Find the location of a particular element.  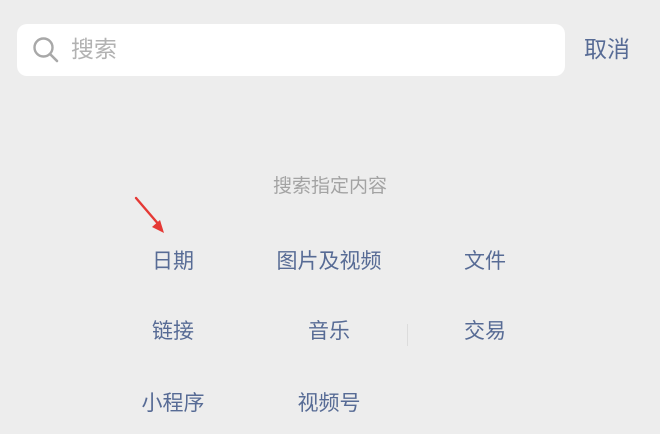

divider is located at coordinates (407, 335).